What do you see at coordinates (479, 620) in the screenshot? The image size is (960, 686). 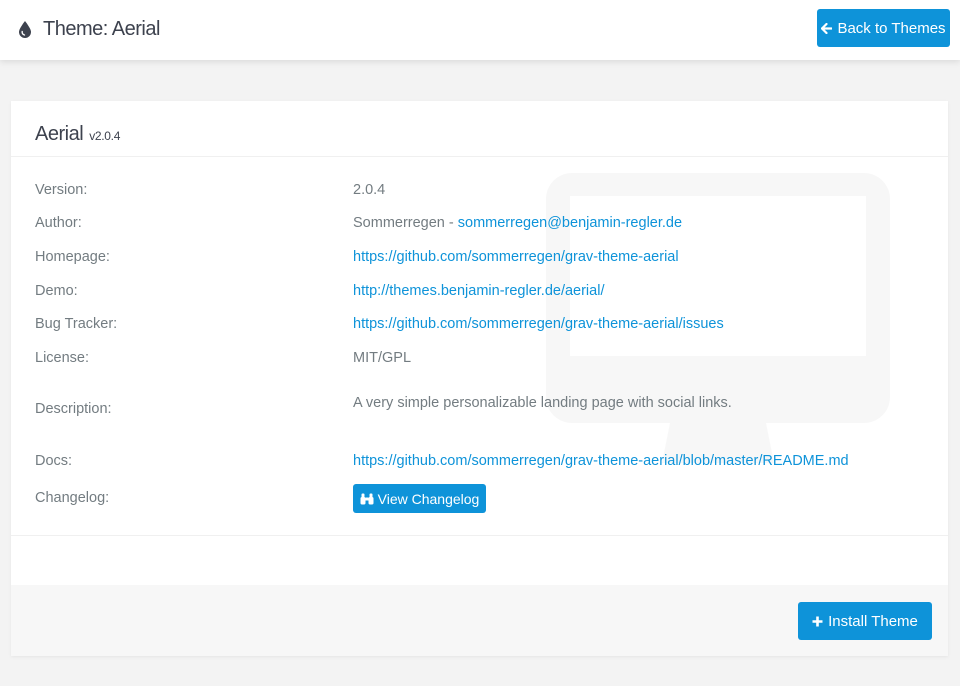 I see `card-footer: Install Theme` at bounding box center [479, 620].